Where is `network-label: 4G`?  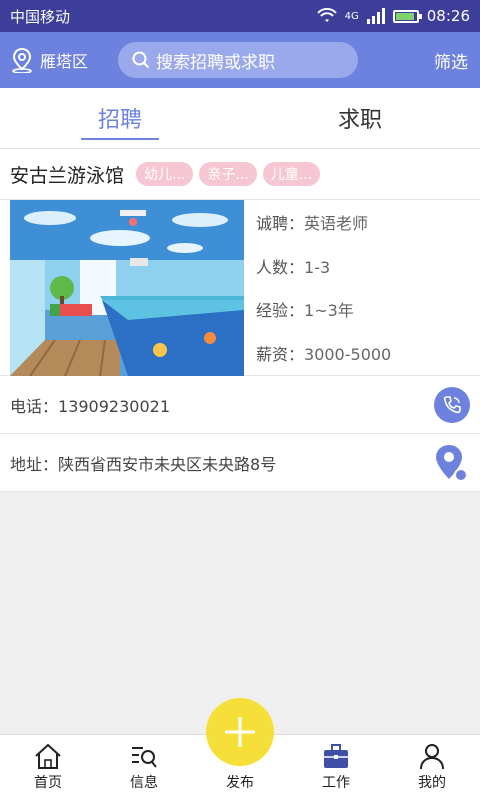
network-label: 4G is located at coordinates (351, 16).